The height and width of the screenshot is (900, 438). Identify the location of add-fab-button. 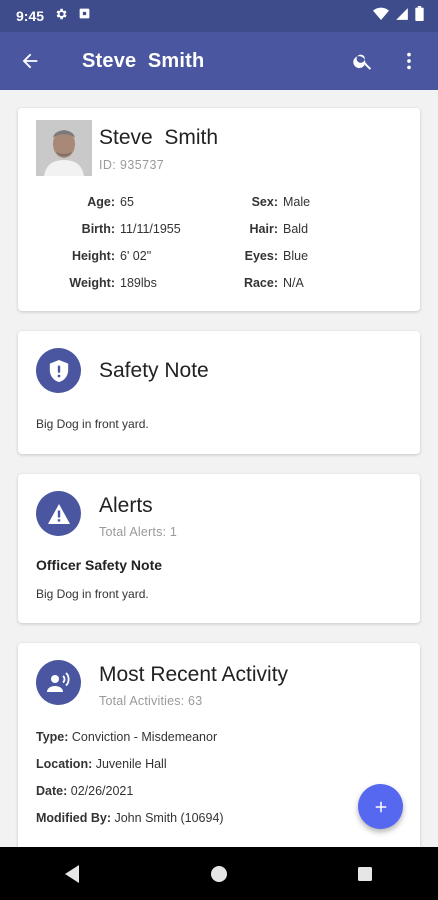
(380, 806).